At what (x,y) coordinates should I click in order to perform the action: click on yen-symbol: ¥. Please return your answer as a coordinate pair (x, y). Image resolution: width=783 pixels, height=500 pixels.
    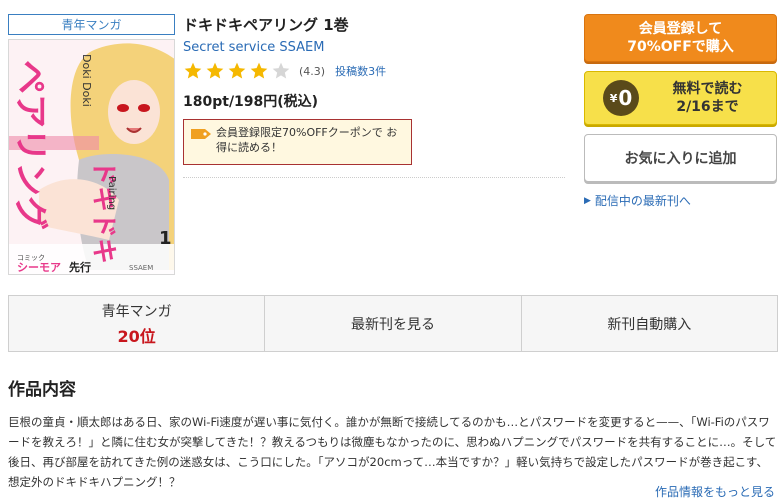
    Looking at the image, I should click on (613, 98).